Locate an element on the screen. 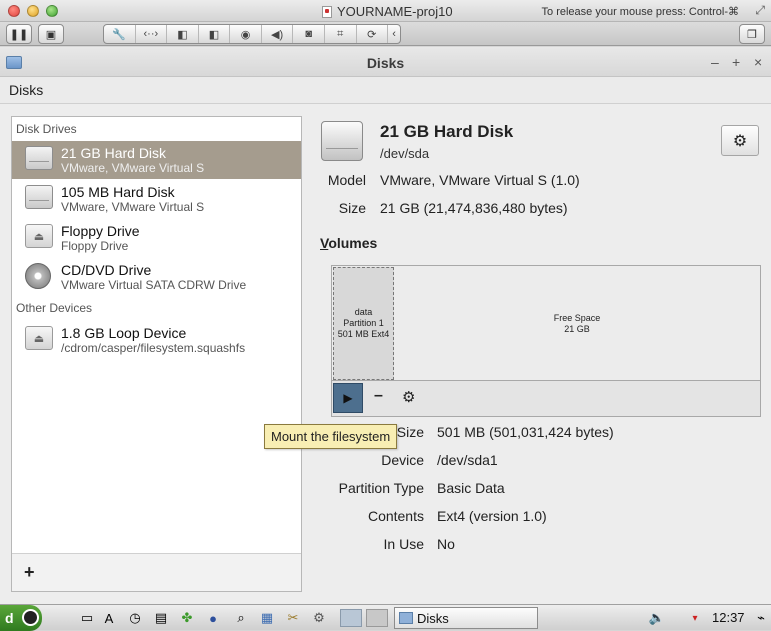 The width and height of the screenshot is (771, 631). window-icon: ❐ is located at coordinates (752, 34).